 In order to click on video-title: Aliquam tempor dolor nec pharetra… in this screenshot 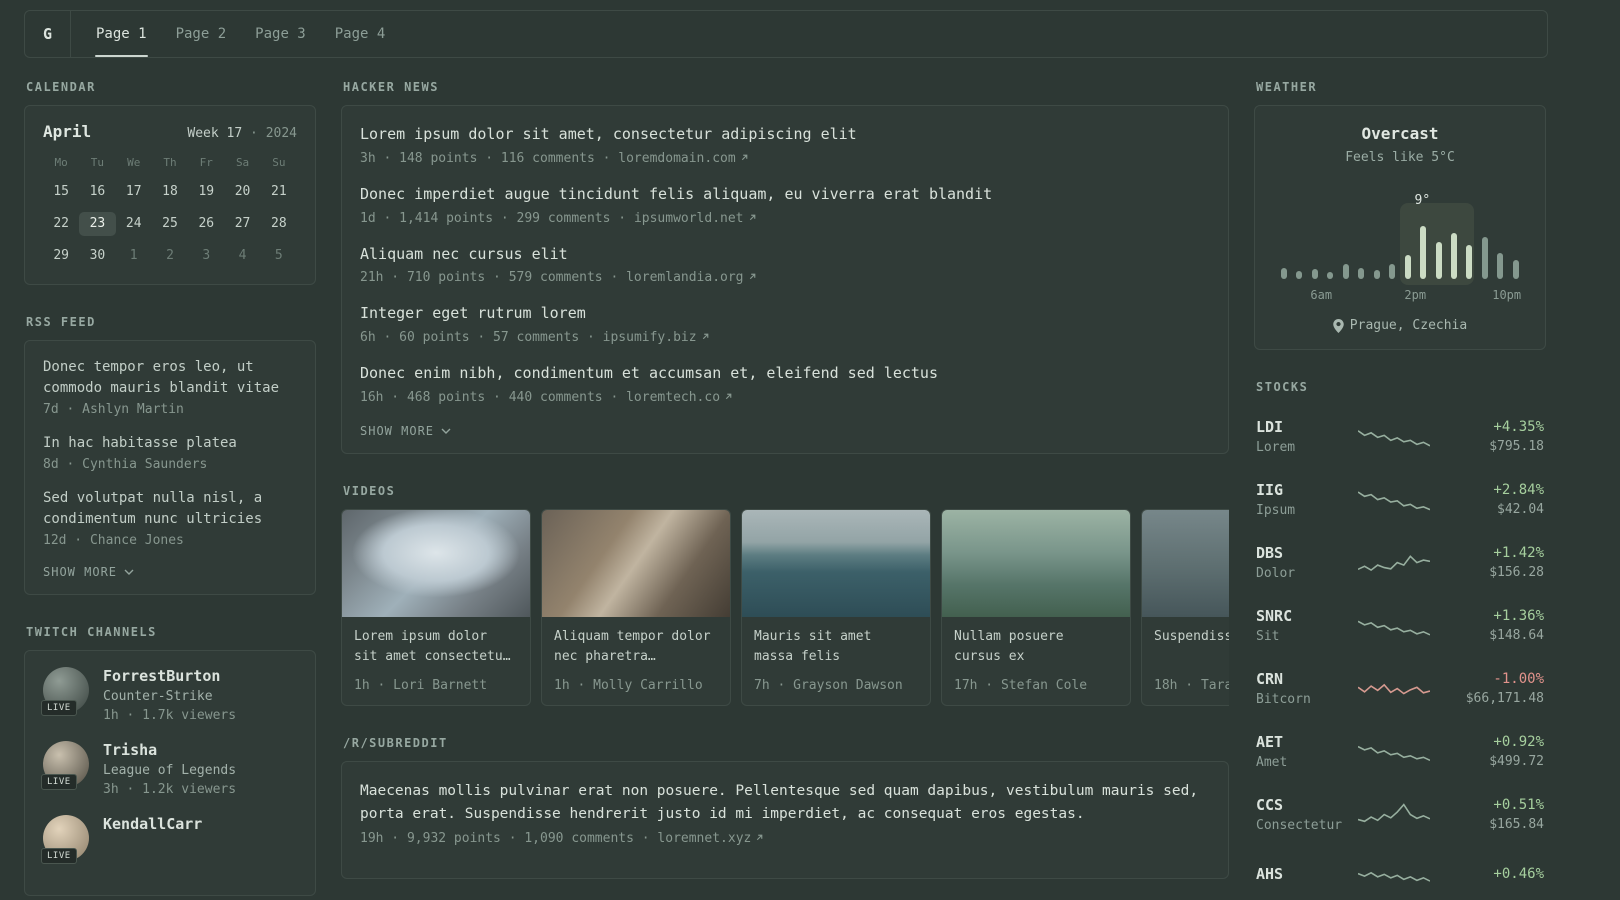, I will do `click(636, 647)`.